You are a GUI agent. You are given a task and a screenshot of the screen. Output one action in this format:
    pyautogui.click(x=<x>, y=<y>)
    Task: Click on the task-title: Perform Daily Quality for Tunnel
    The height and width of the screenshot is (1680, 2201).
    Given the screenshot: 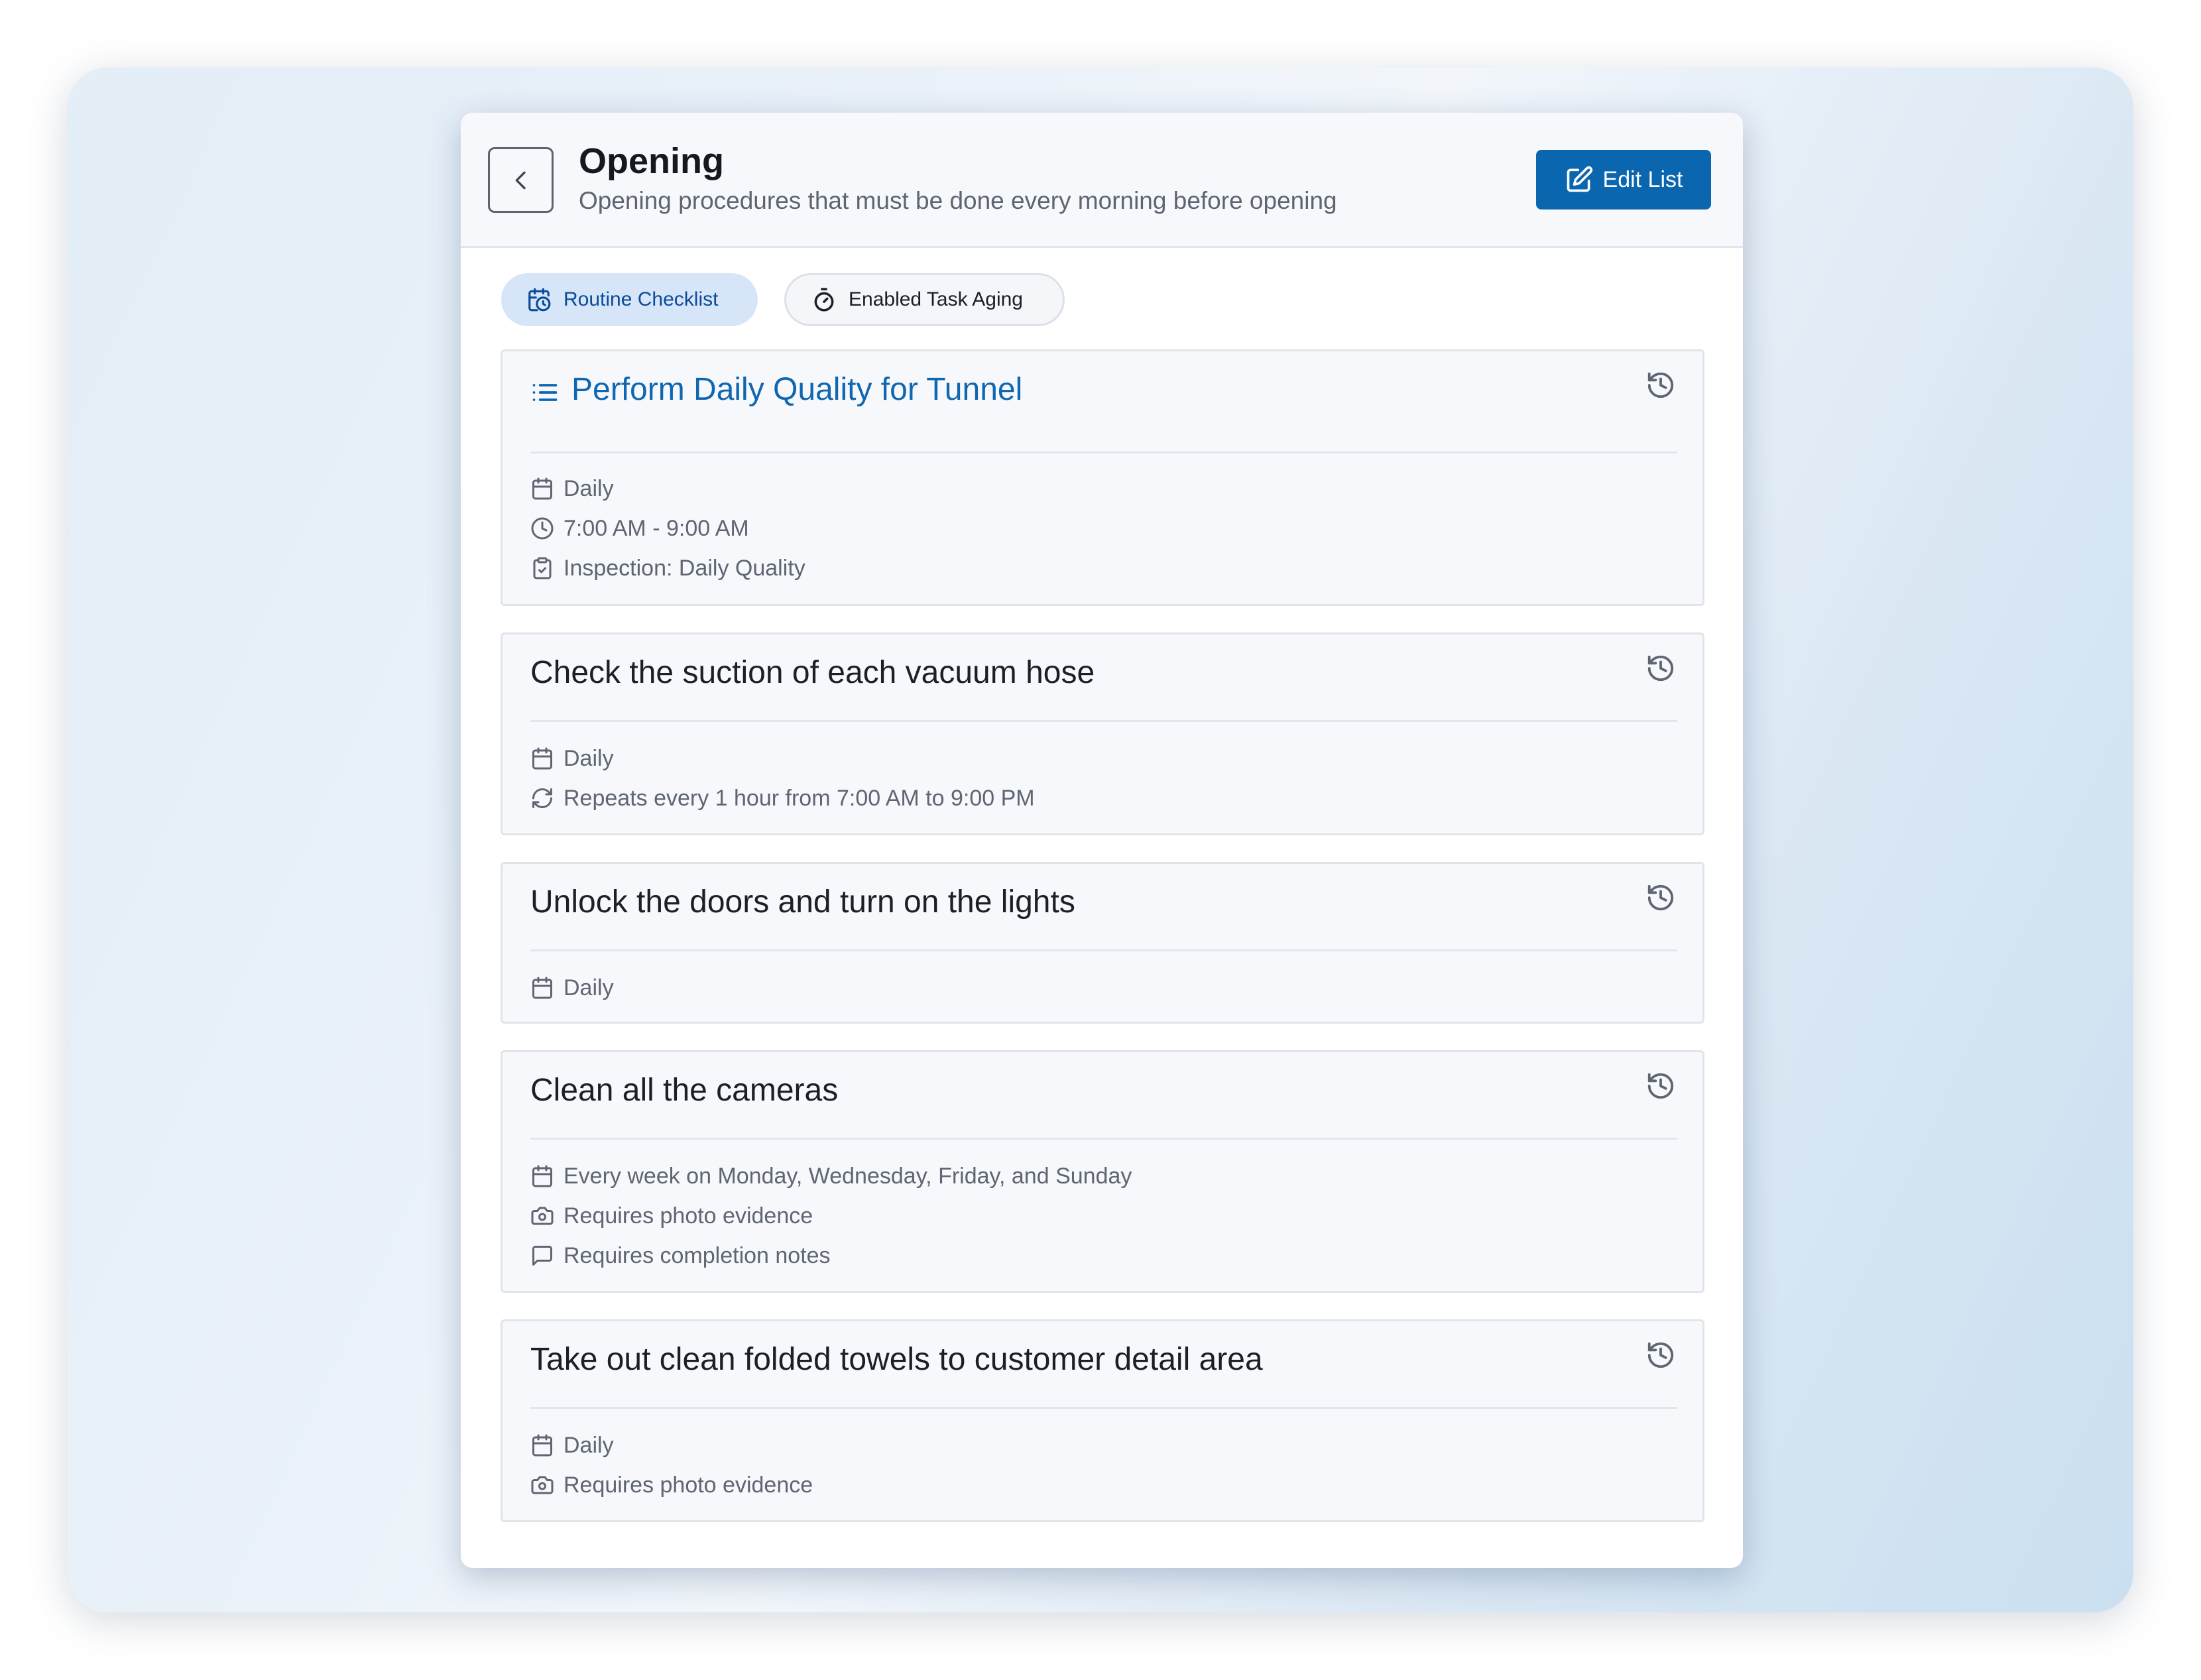 What is the action you would take?
    pyautogui.click(x=796, y=389)
    